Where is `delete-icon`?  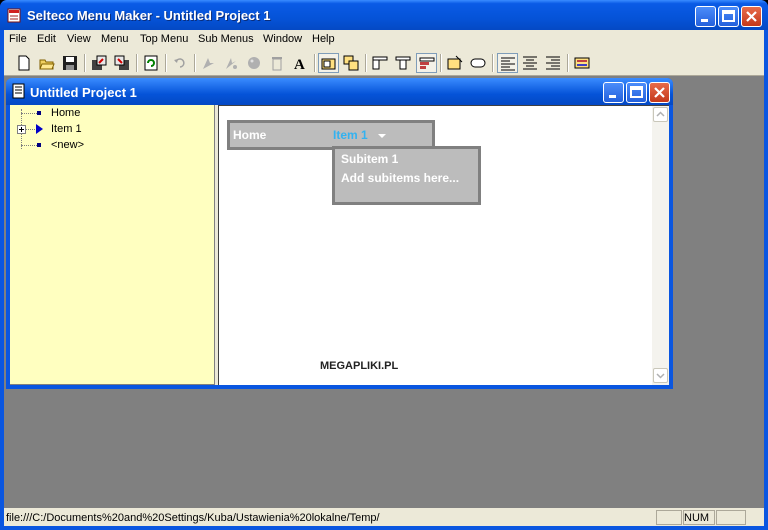
delete-icon is located at coordinates (277, 64).